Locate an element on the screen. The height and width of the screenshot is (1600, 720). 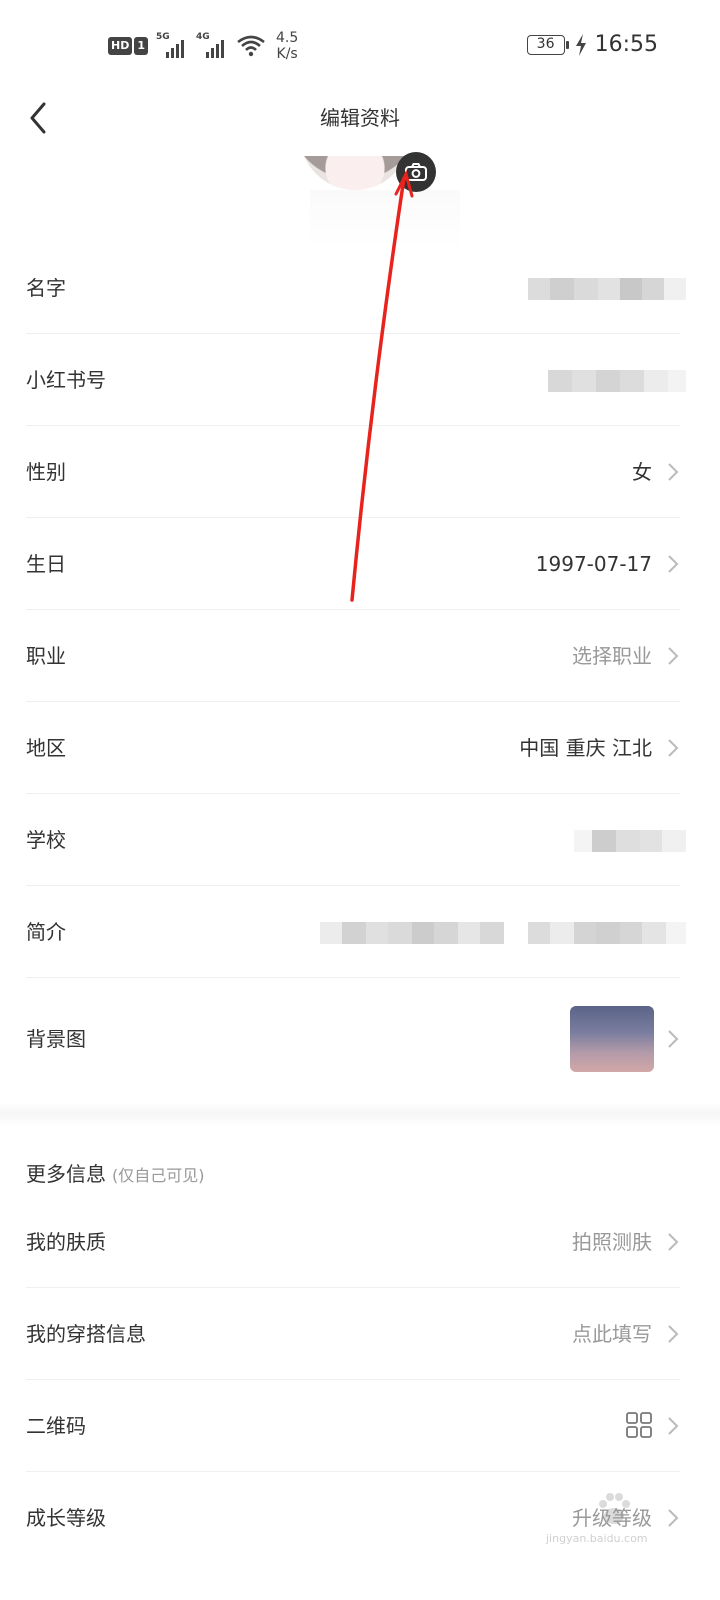
more-info-subtitle: (仅自己可见) is located at coordinates (158, 1175).